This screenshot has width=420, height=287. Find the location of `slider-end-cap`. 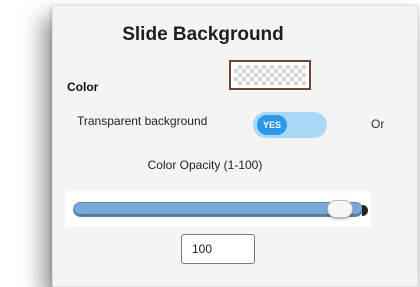

slider-end-cap is located at coordinates (365, 210).